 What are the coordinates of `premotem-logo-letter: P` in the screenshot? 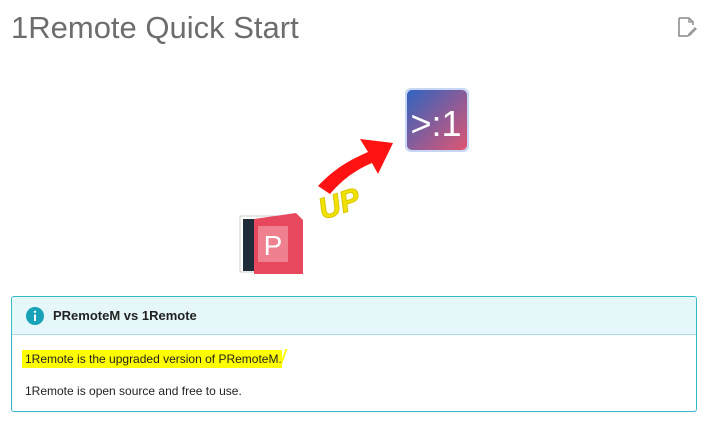 It's located at (273, 245).